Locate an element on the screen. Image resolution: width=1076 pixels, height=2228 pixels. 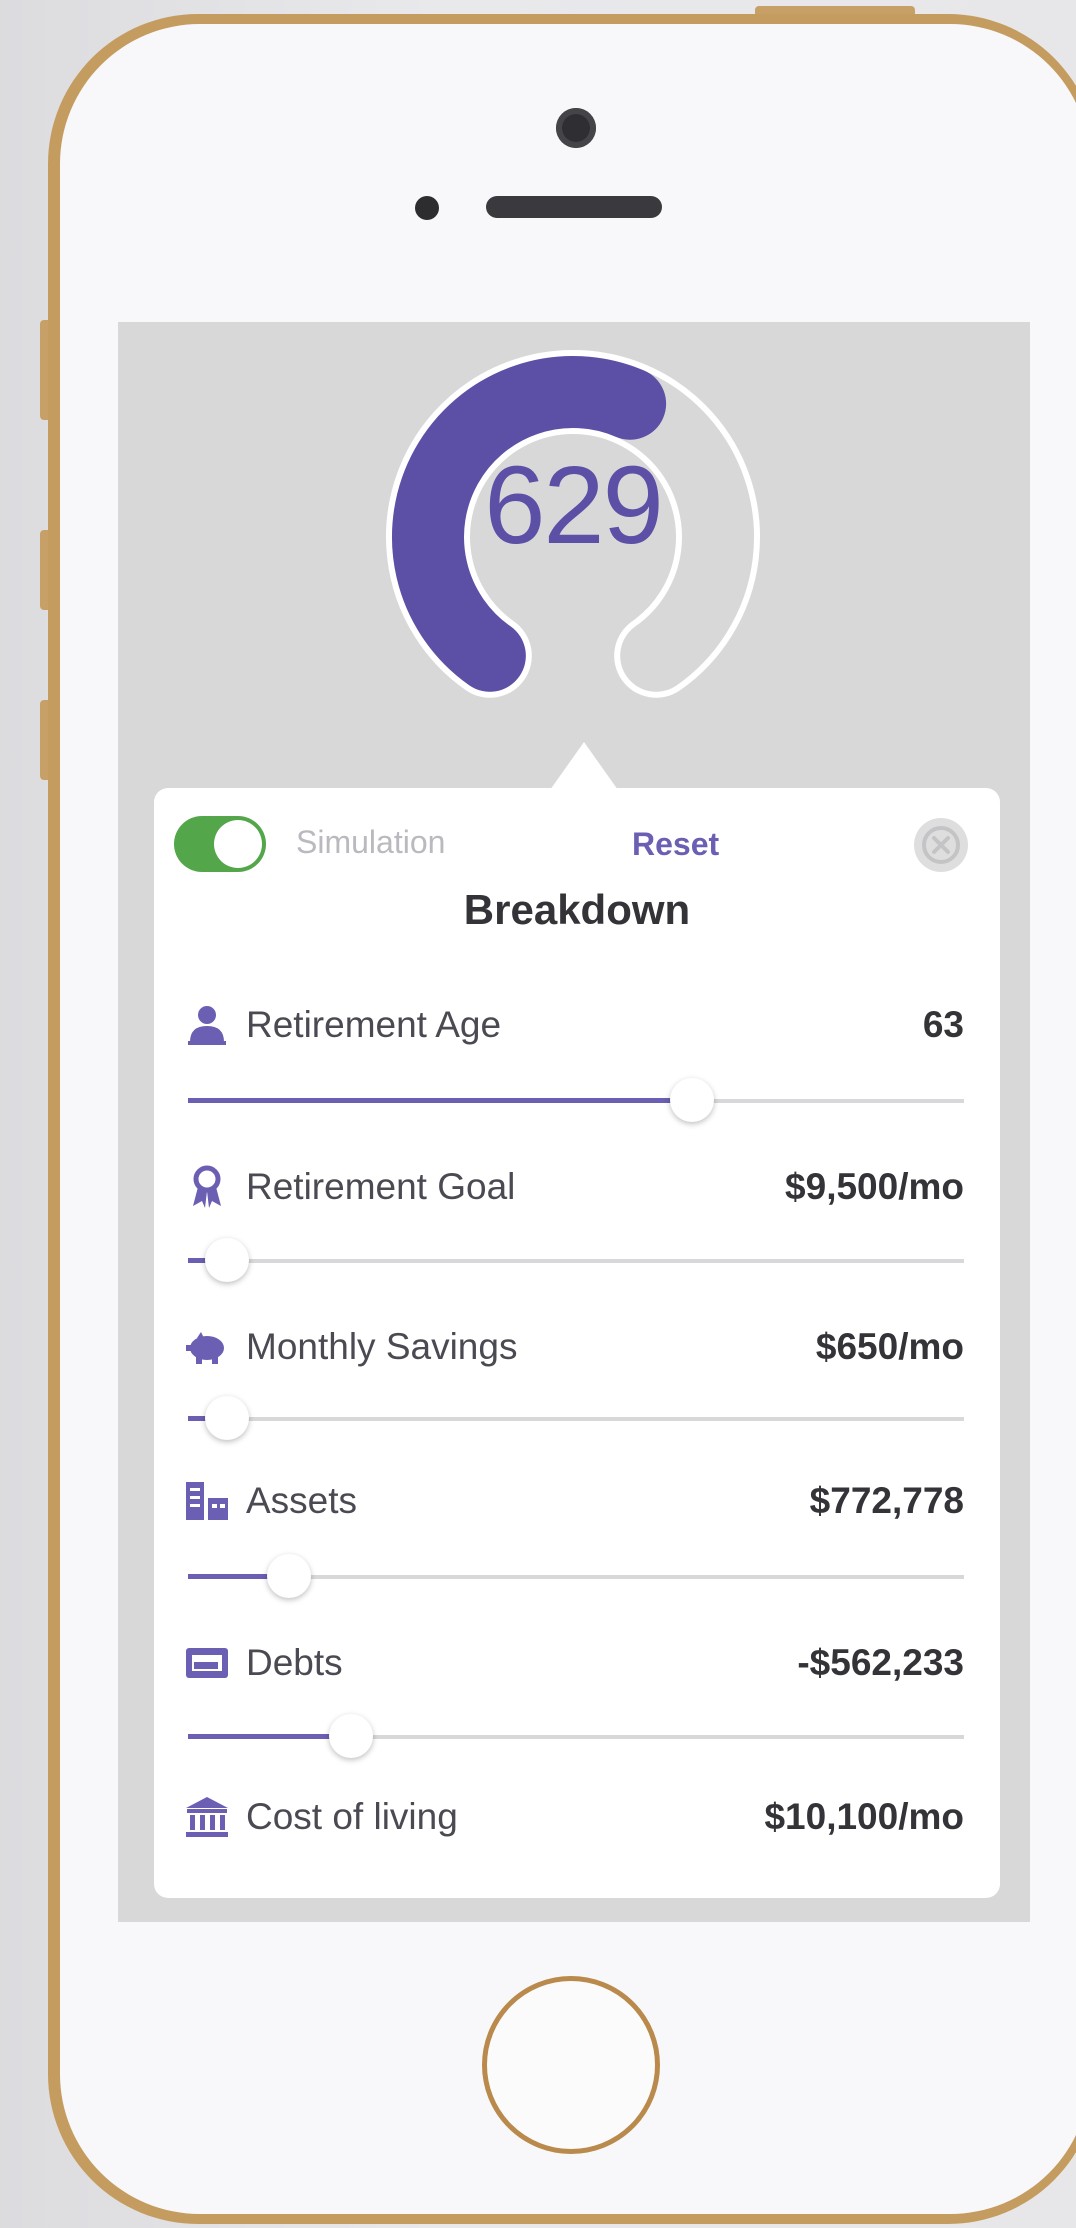
row-label: Cost of living is located at coordinates (352, 1816).